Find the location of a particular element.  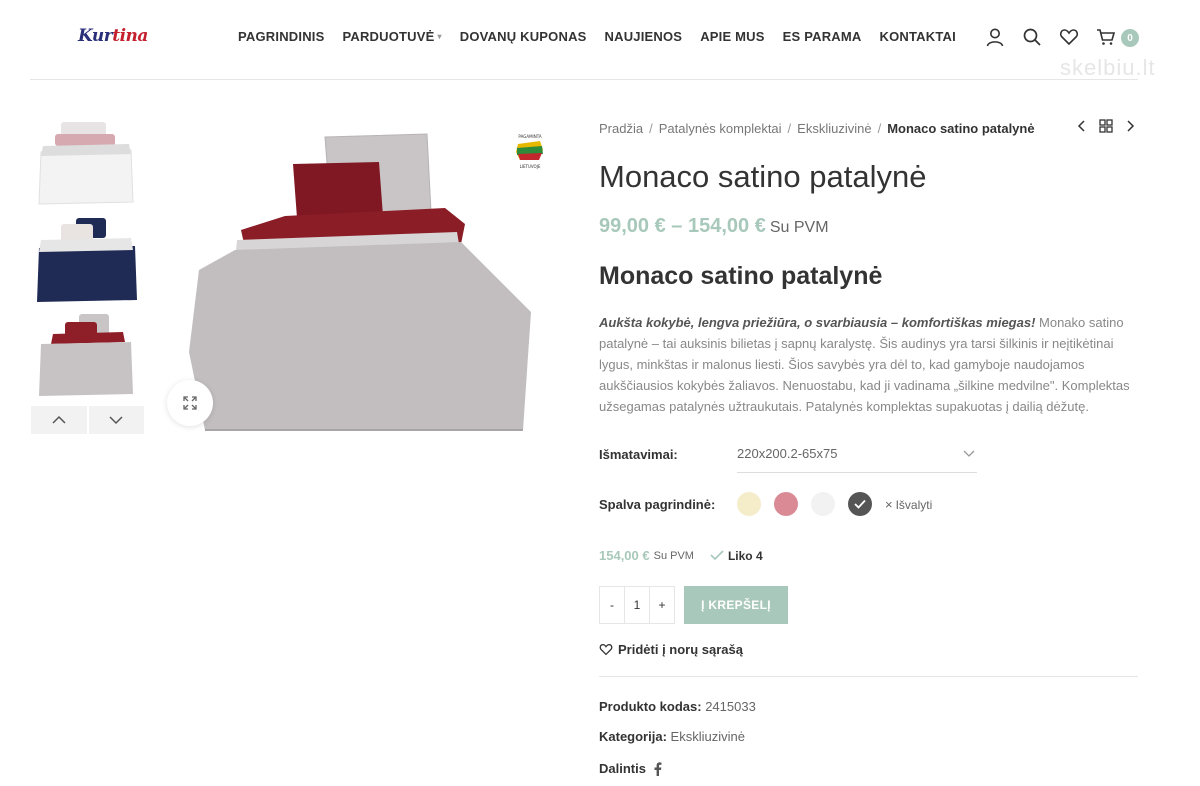

product-navigation is located at coordinates (1106, 128).